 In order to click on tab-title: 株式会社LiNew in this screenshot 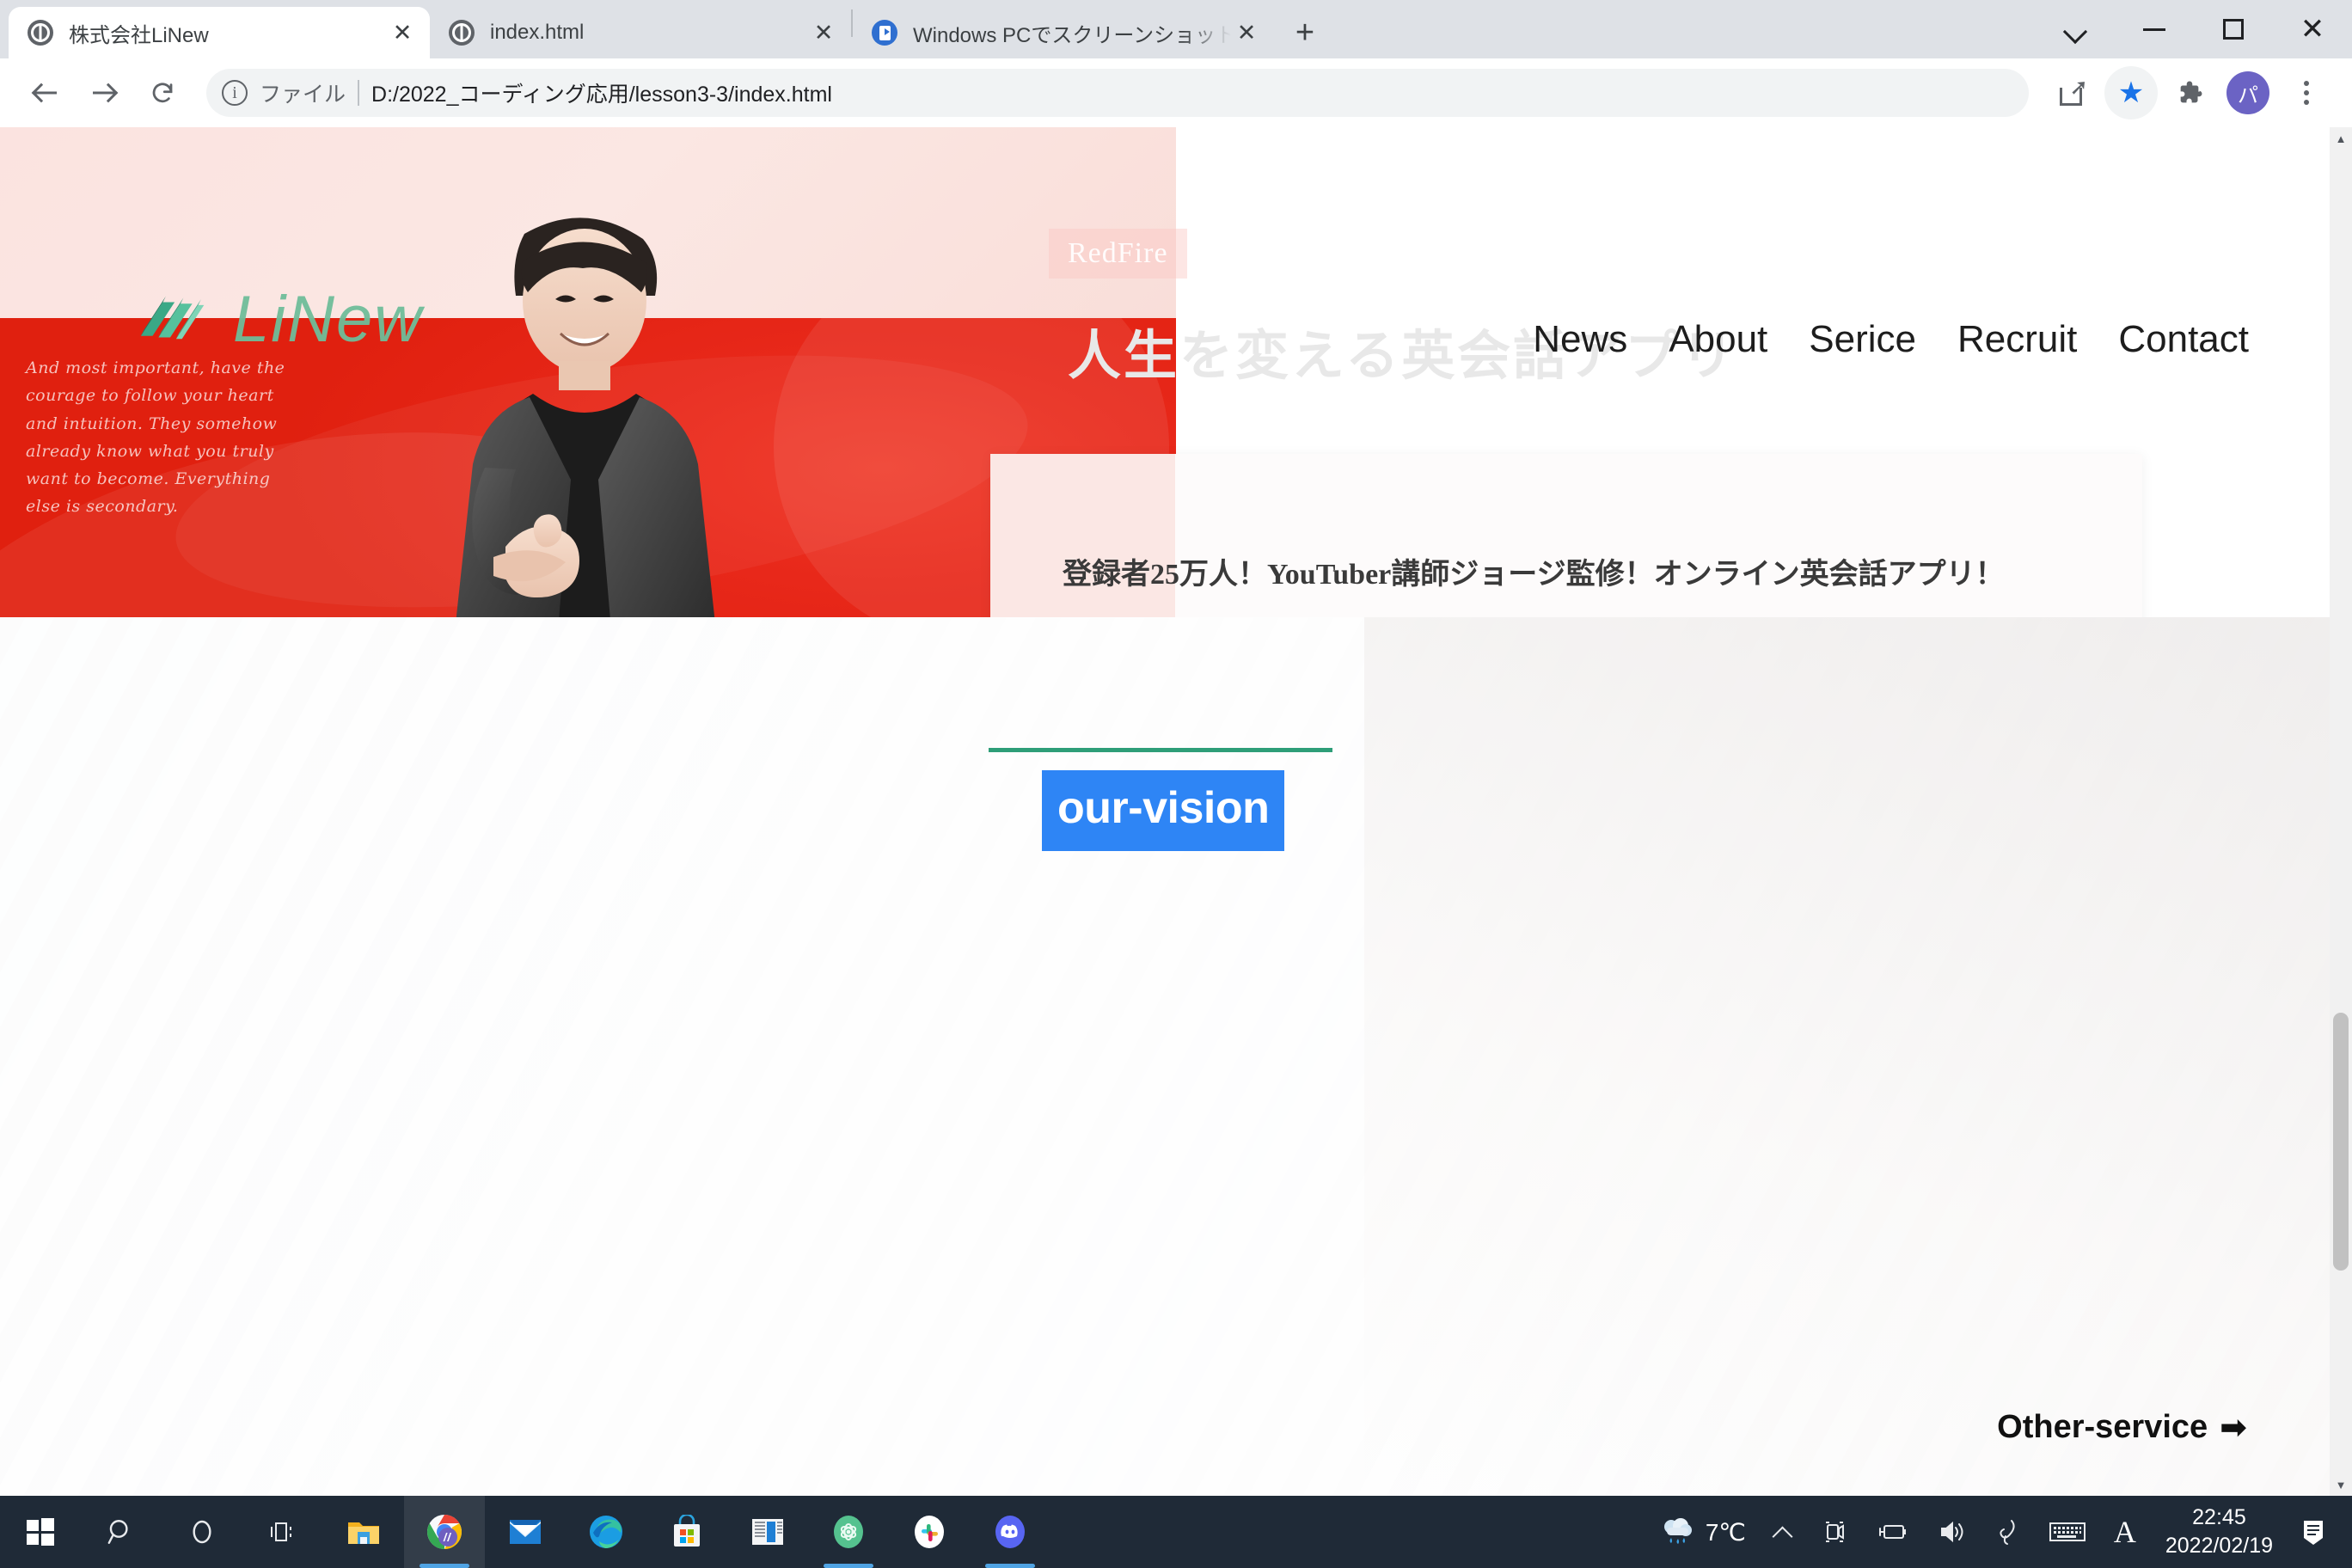, I will do `click(139, 35)`.